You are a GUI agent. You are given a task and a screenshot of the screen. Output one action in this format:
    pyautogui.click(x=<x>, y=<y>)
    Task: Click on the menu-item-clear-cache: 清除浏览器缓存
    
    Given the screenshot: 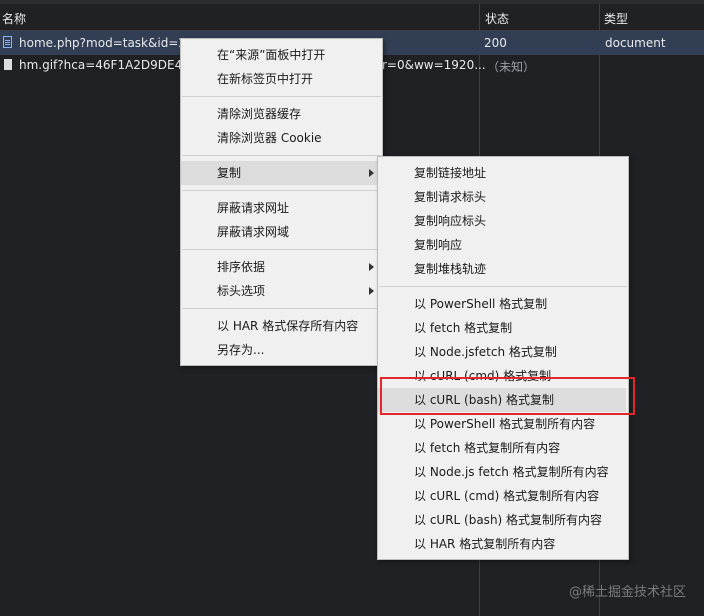 What is the action you would take?
    pyautogui.click(x=280, y=114)
    